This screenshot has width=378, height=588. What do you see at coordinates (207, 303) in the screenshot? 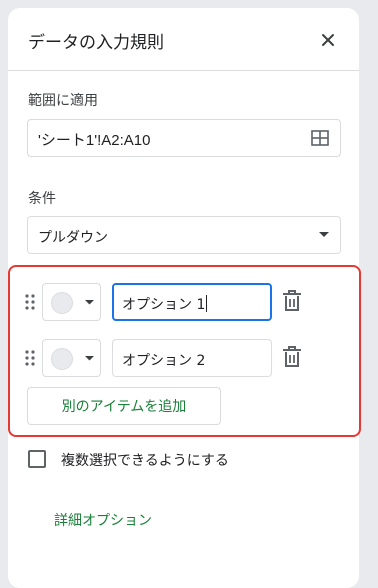
I see `text-cursor` at bounding box center [207, 303].